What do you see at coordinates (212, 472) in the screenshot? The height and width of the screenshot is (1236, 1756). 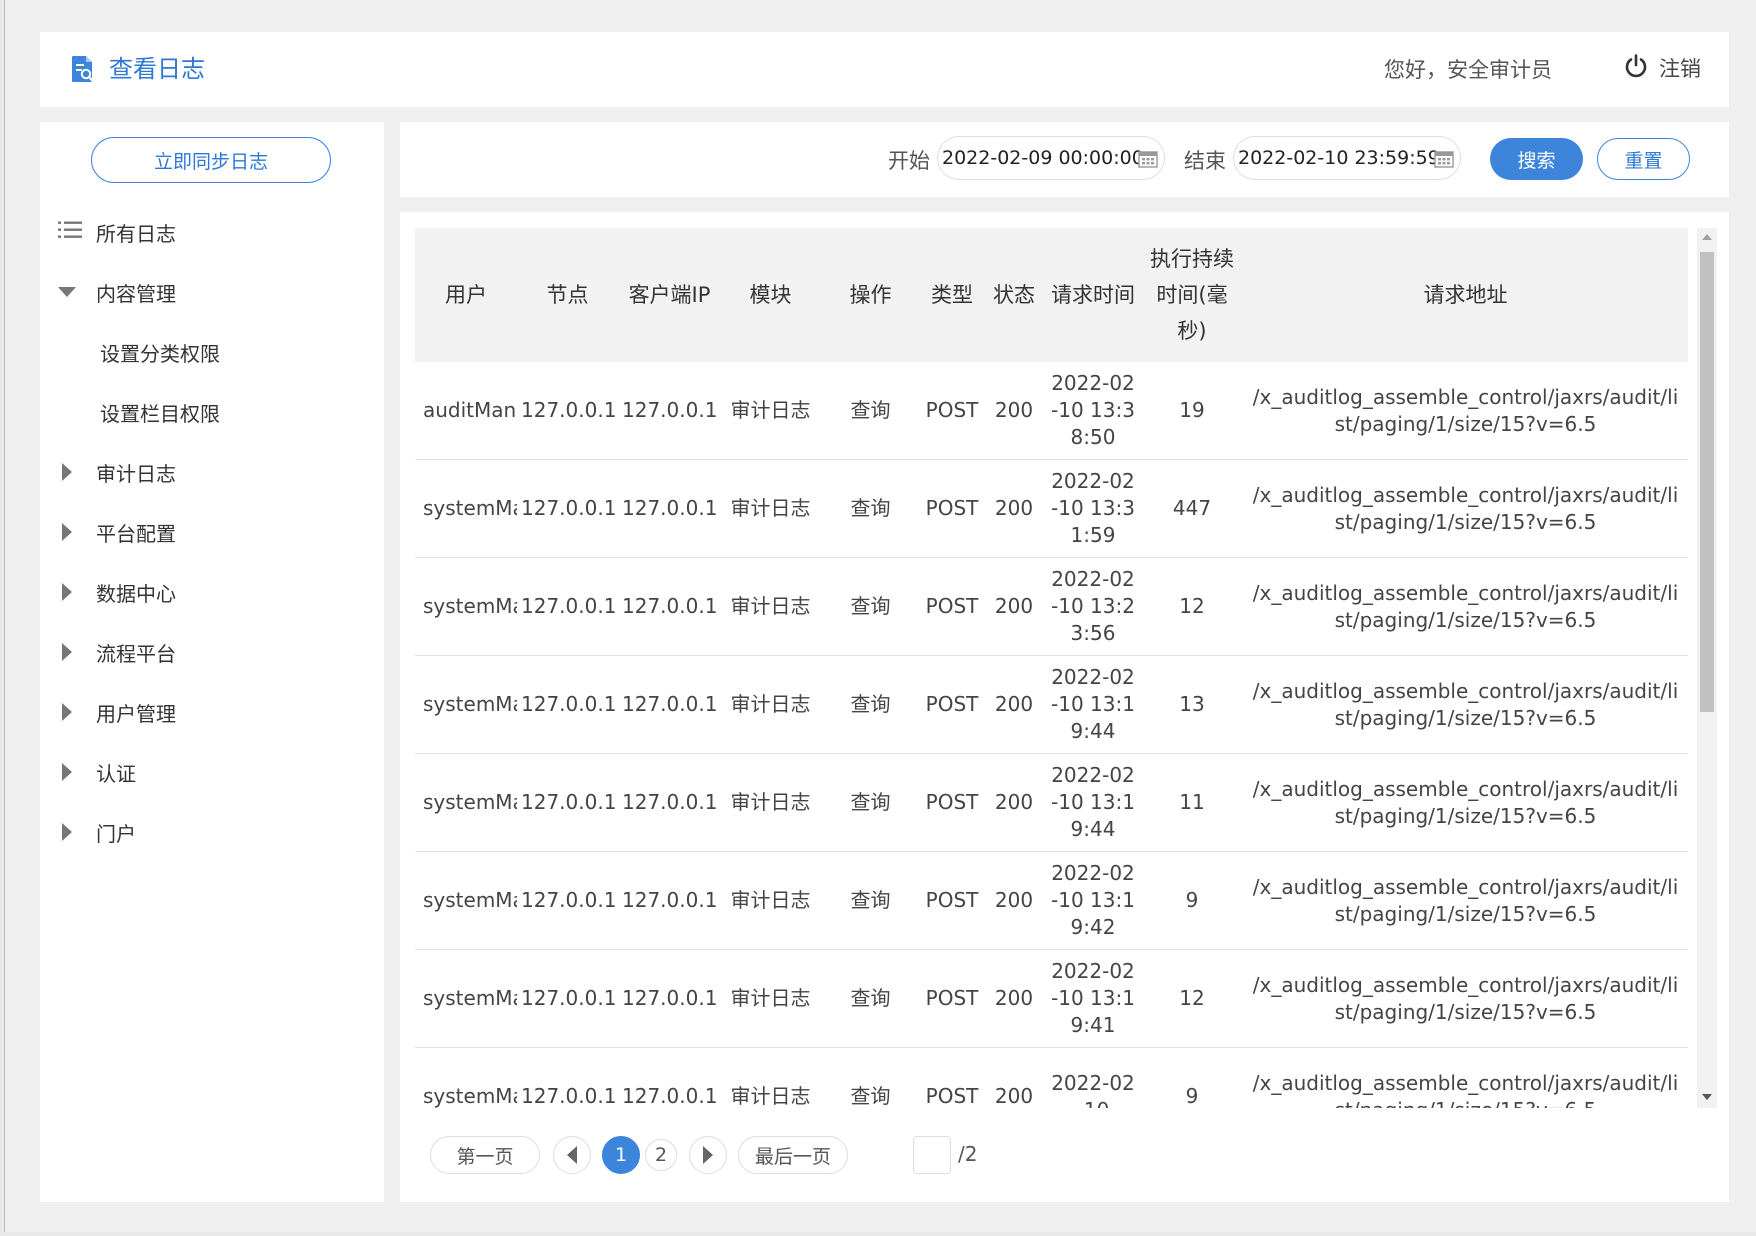 I see `sidebar-item-audit-log: 审计日志` at bounding box center [212, 472].